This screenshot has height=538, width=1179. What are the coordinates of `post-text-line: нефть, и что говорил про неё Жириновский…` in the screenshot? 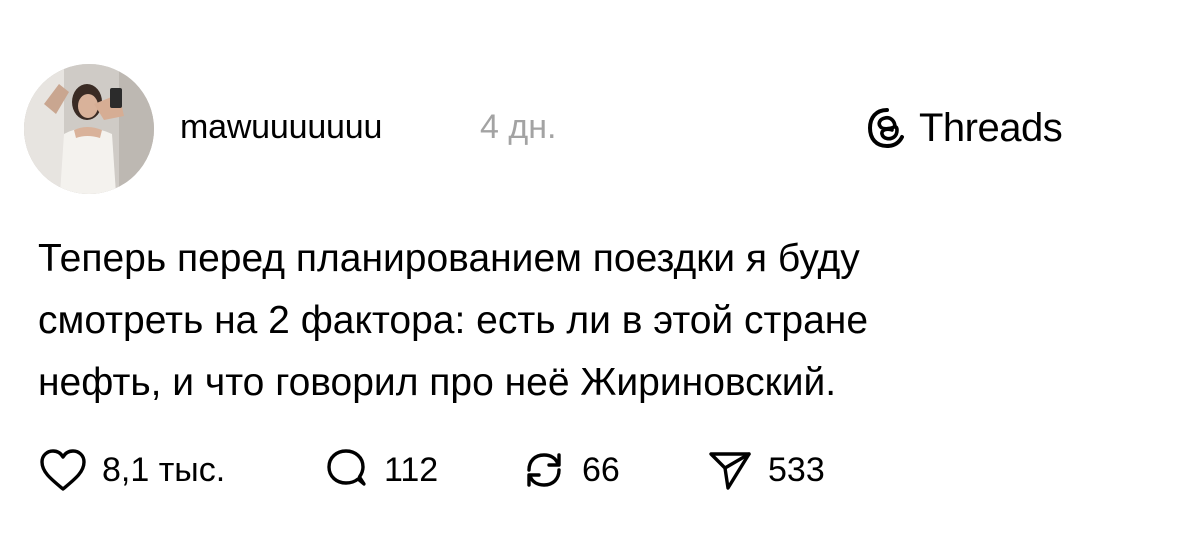 It's located at (437, 382).